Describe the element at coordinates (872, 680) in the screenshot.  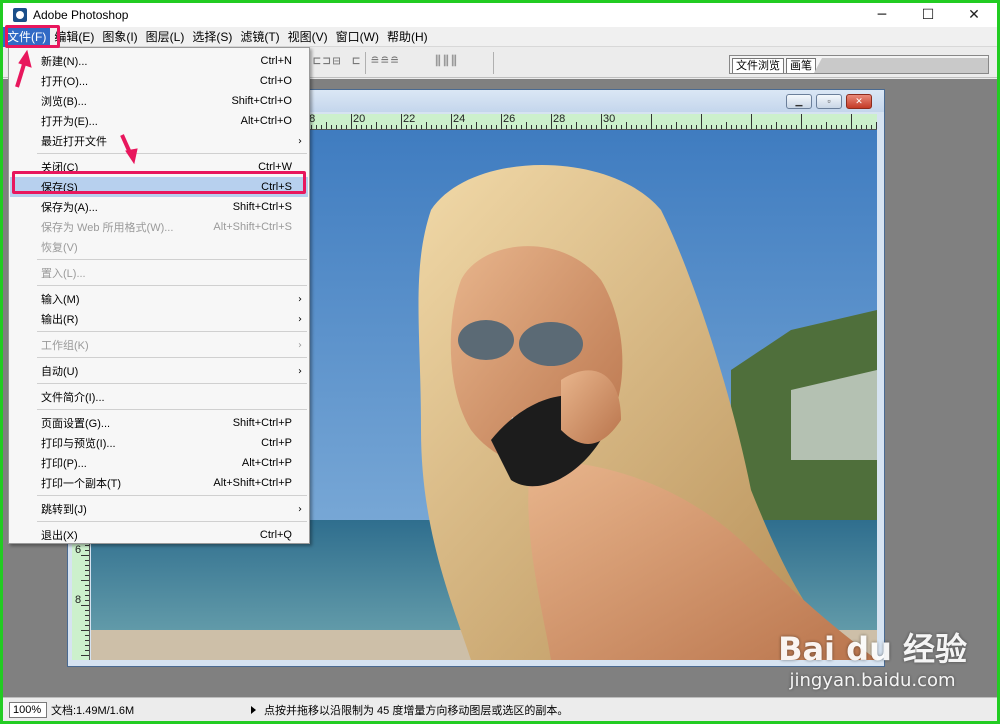
I see `watermark-url: jingyan.baidu.com` at that location.